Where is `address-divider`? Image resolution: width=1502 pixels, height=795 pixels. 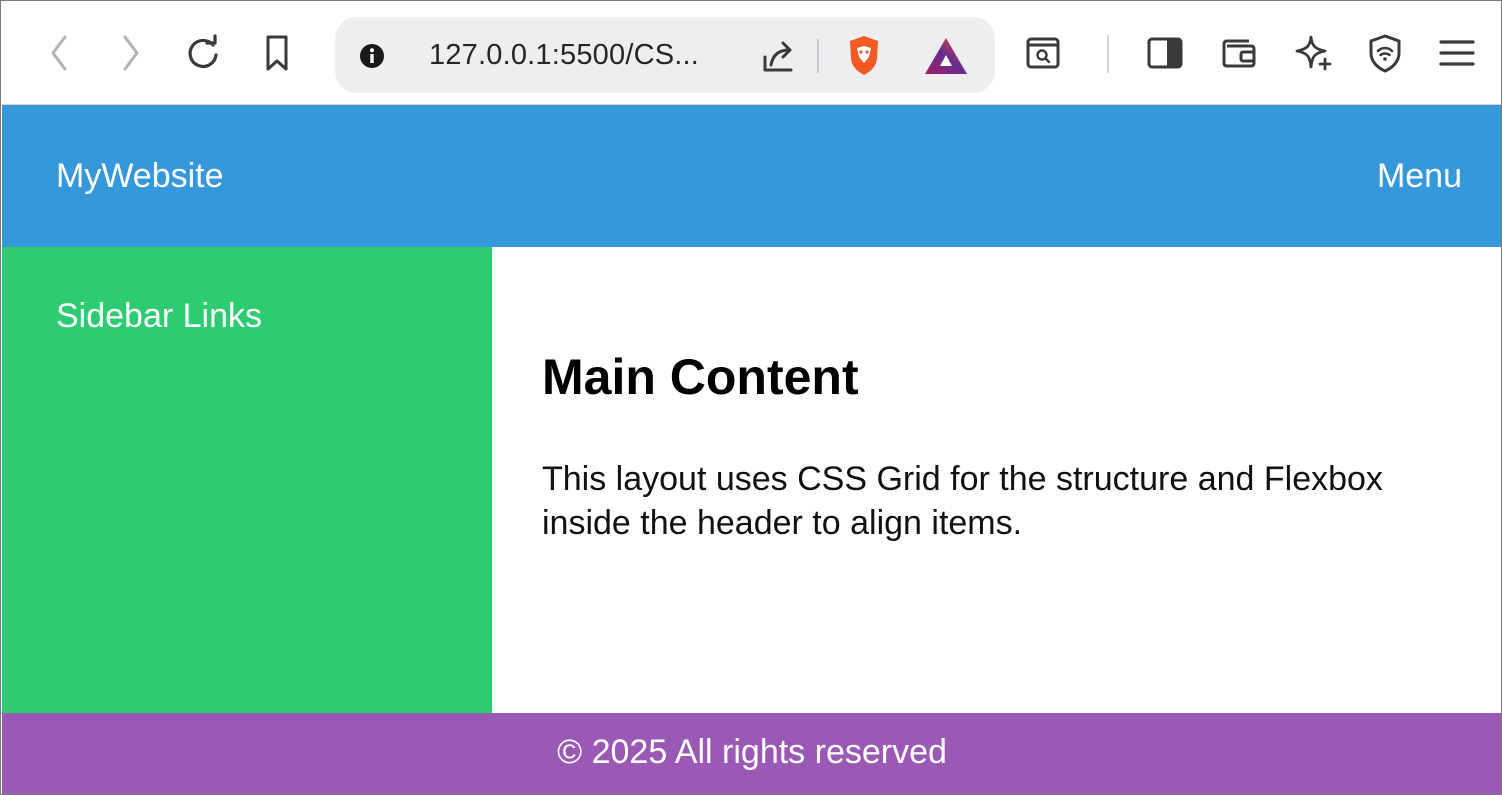 address-divider is located at coordinates (818, 56).